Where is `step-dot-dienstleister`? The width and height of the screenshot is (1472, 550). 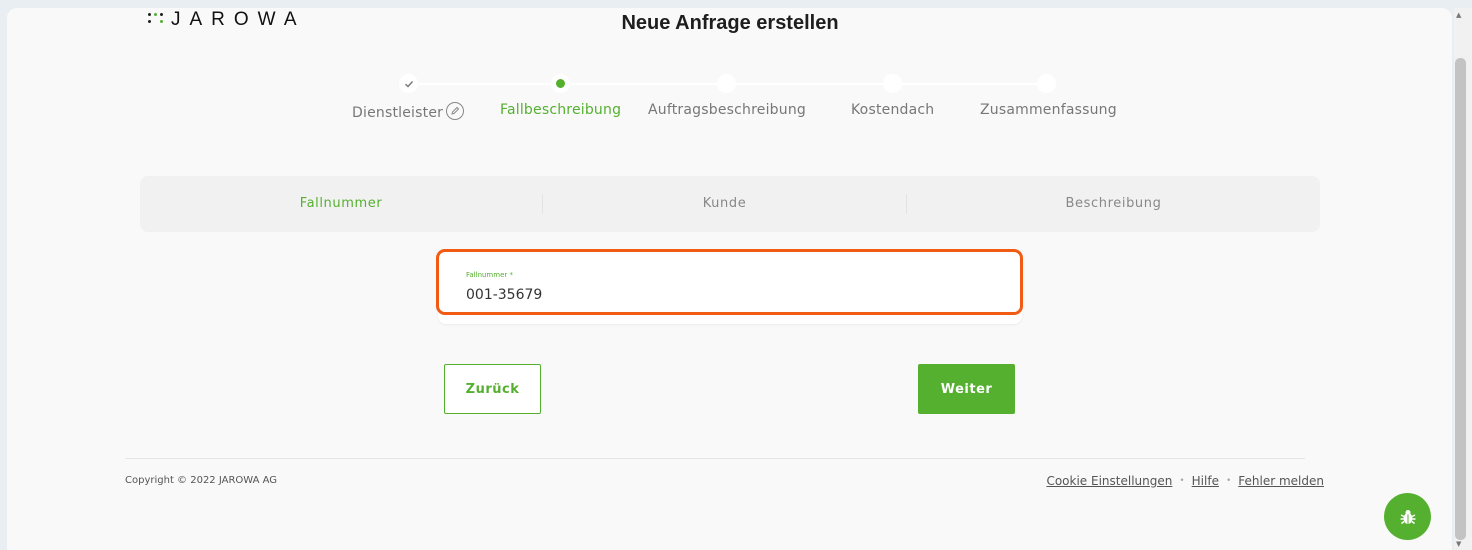 step-dot-dienstleister is located at coordinates (408, 83).